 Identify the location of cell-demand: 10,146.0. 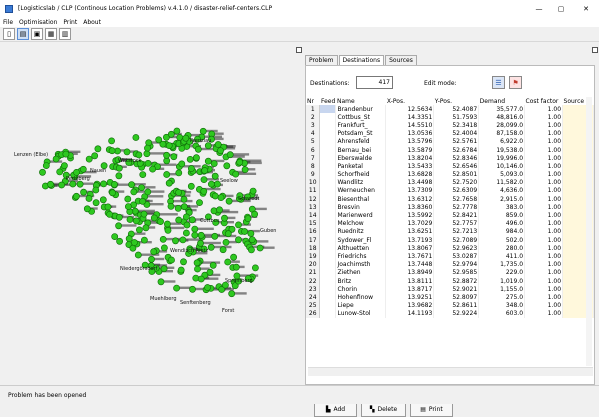
(502, 166).